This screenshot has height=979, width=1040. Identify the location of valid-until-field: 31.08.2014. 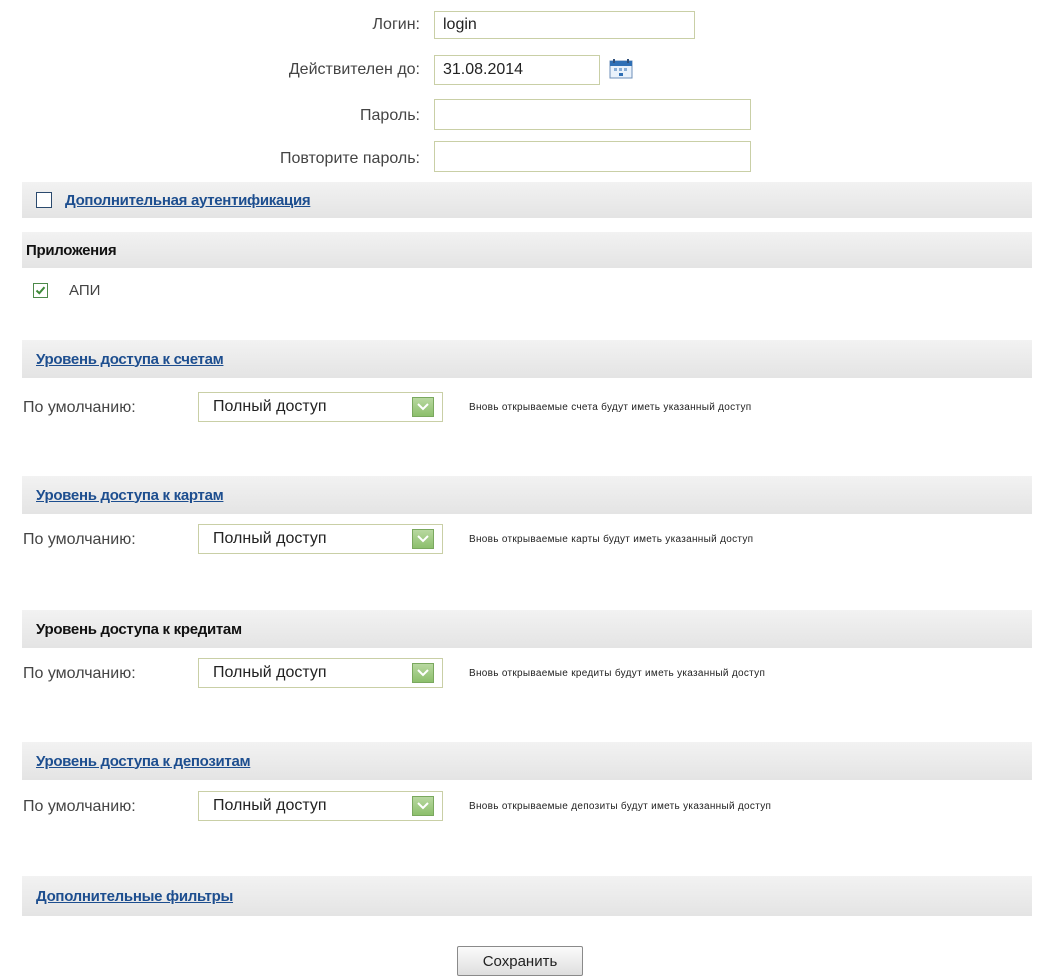
(517, 70).